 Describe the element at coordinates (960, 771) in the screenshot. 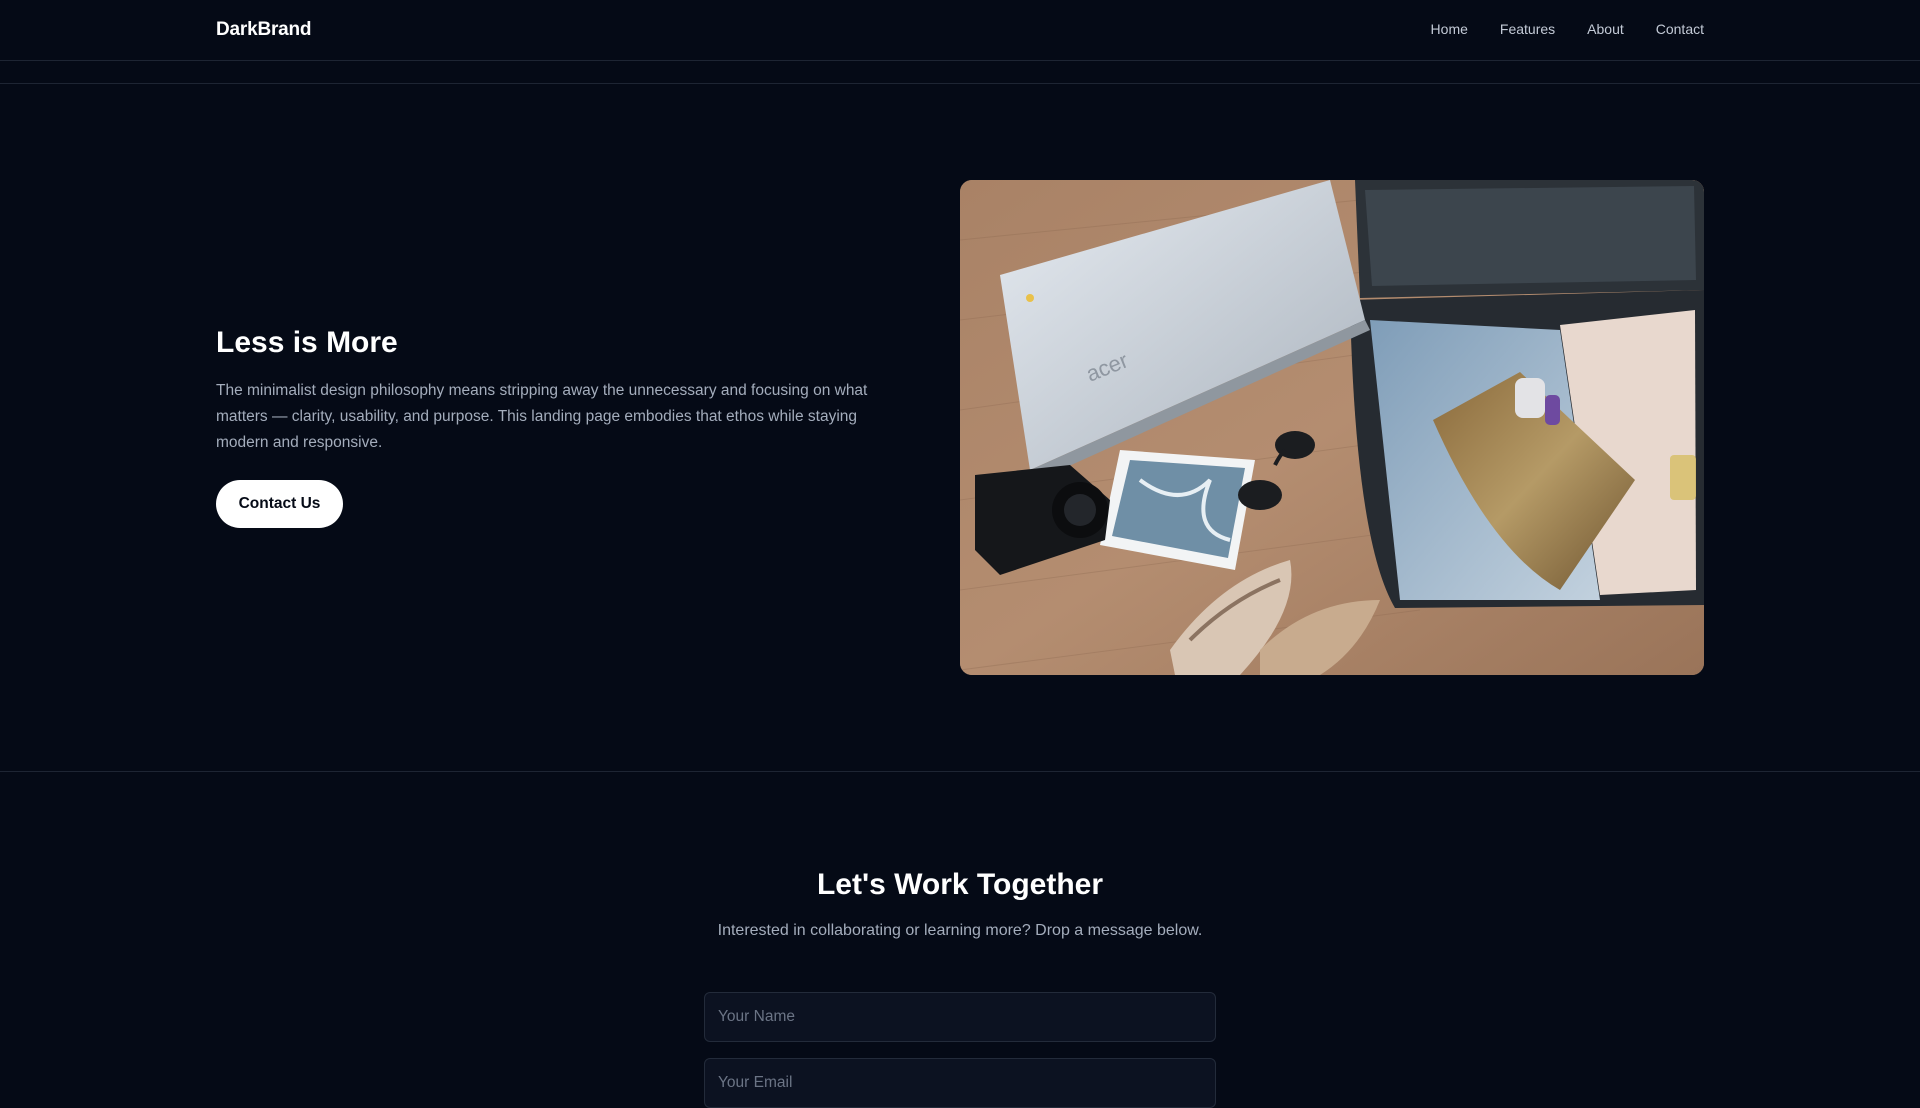

I see `section-divider` at that location.